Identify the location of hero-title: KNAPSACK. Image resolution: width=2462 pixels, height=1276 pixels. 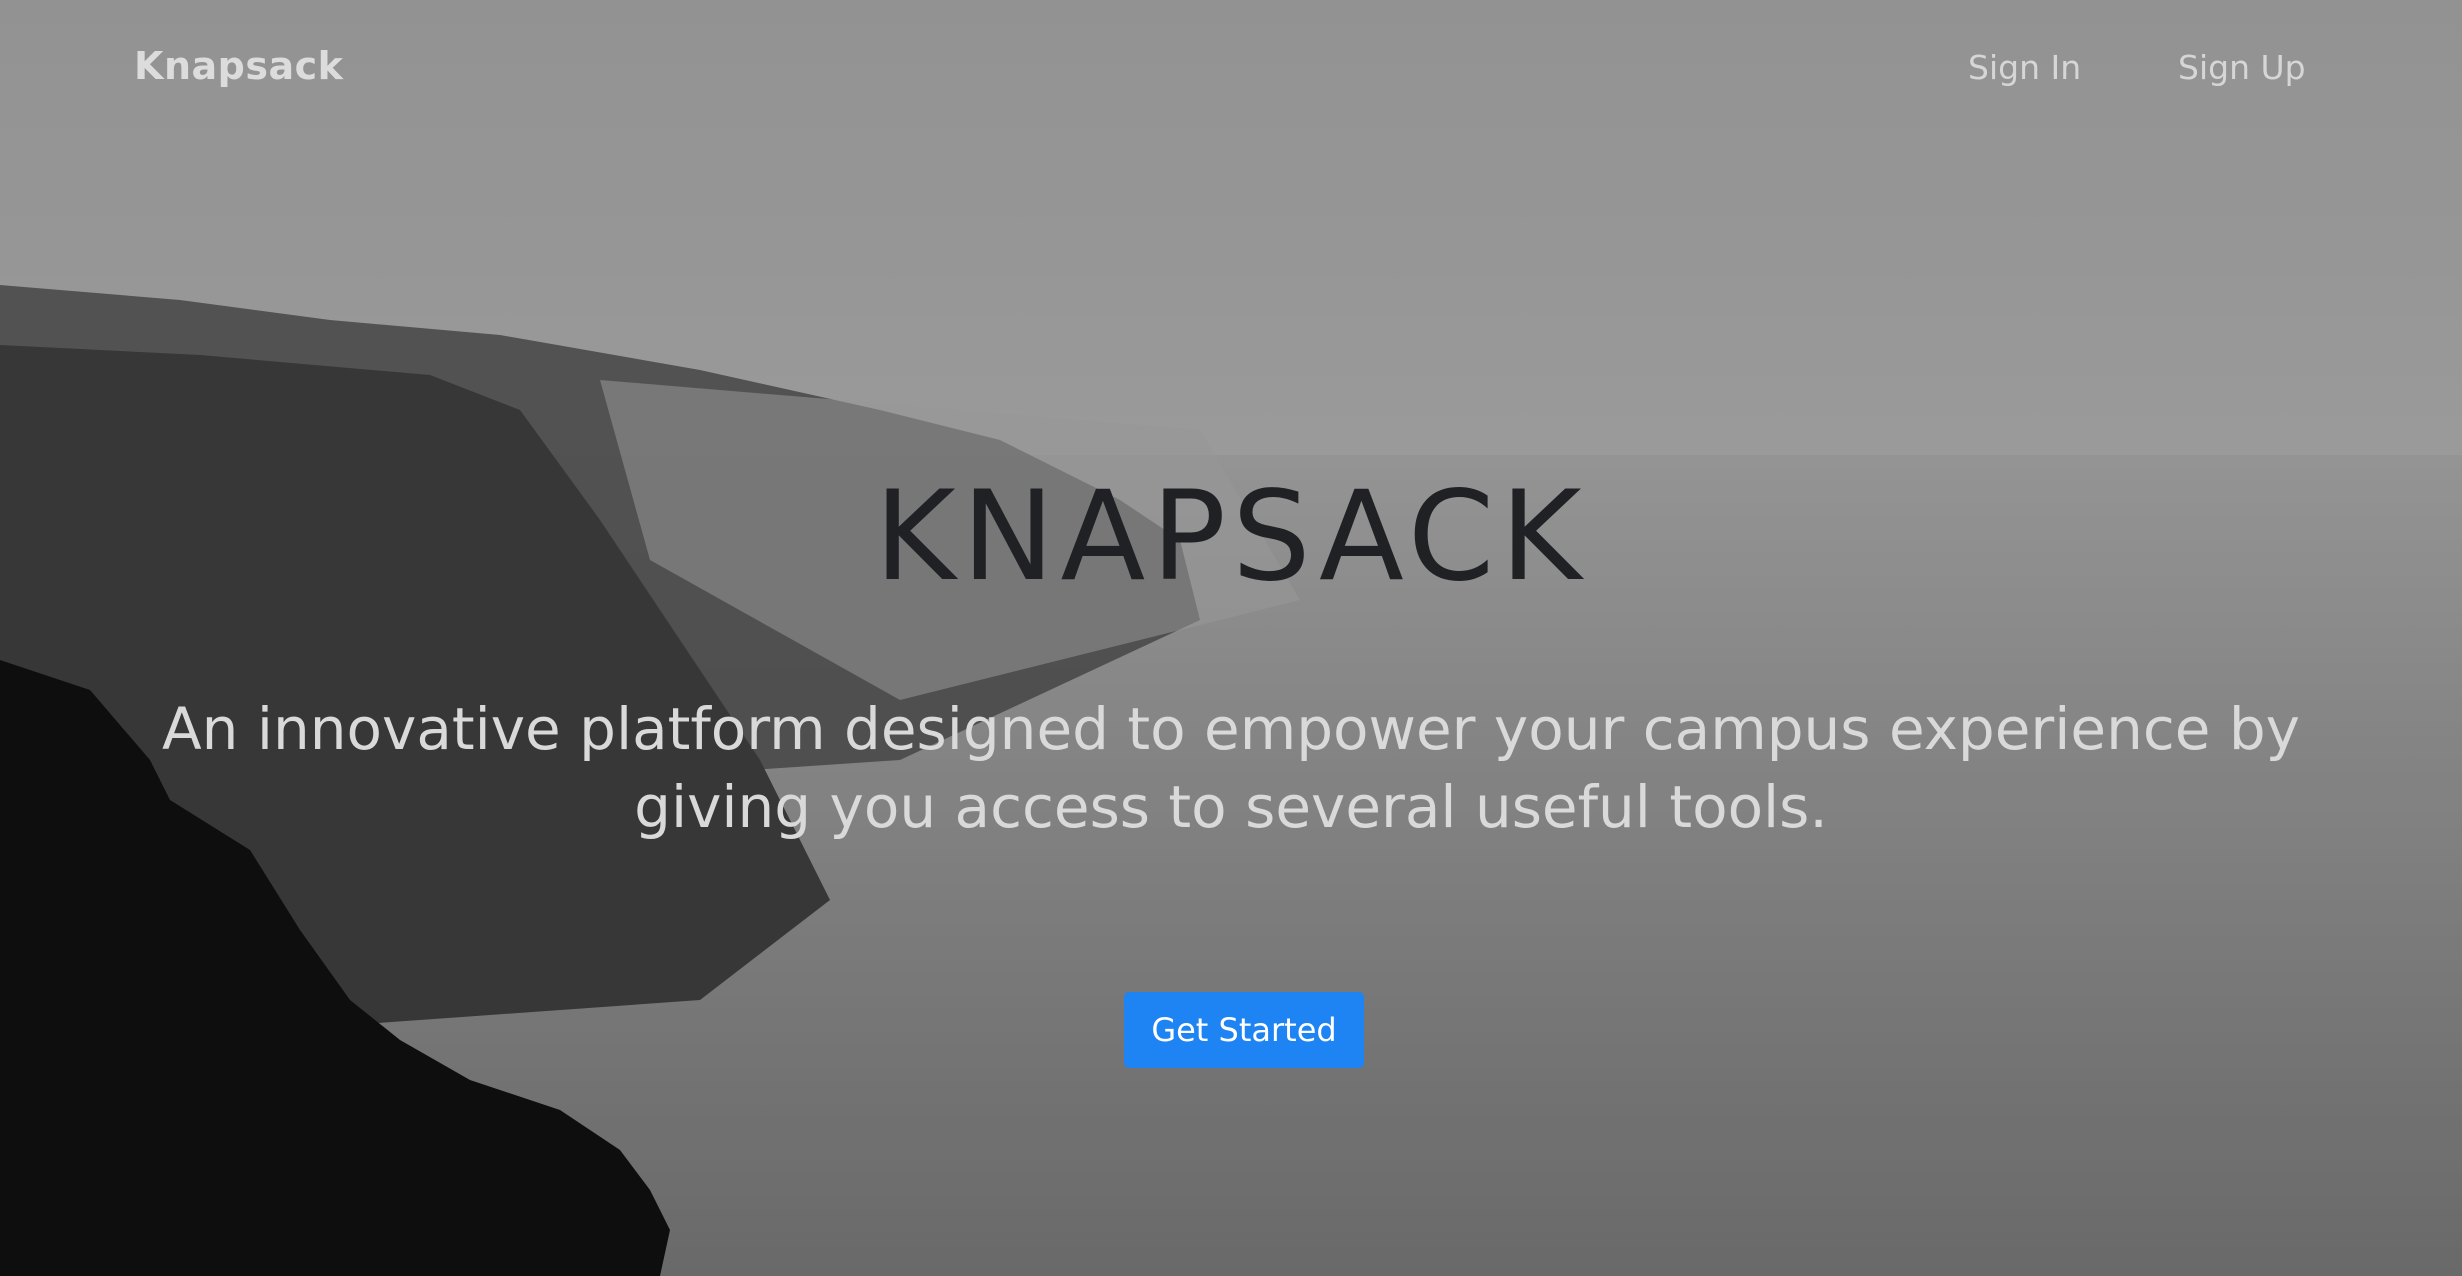
(1231, 537).